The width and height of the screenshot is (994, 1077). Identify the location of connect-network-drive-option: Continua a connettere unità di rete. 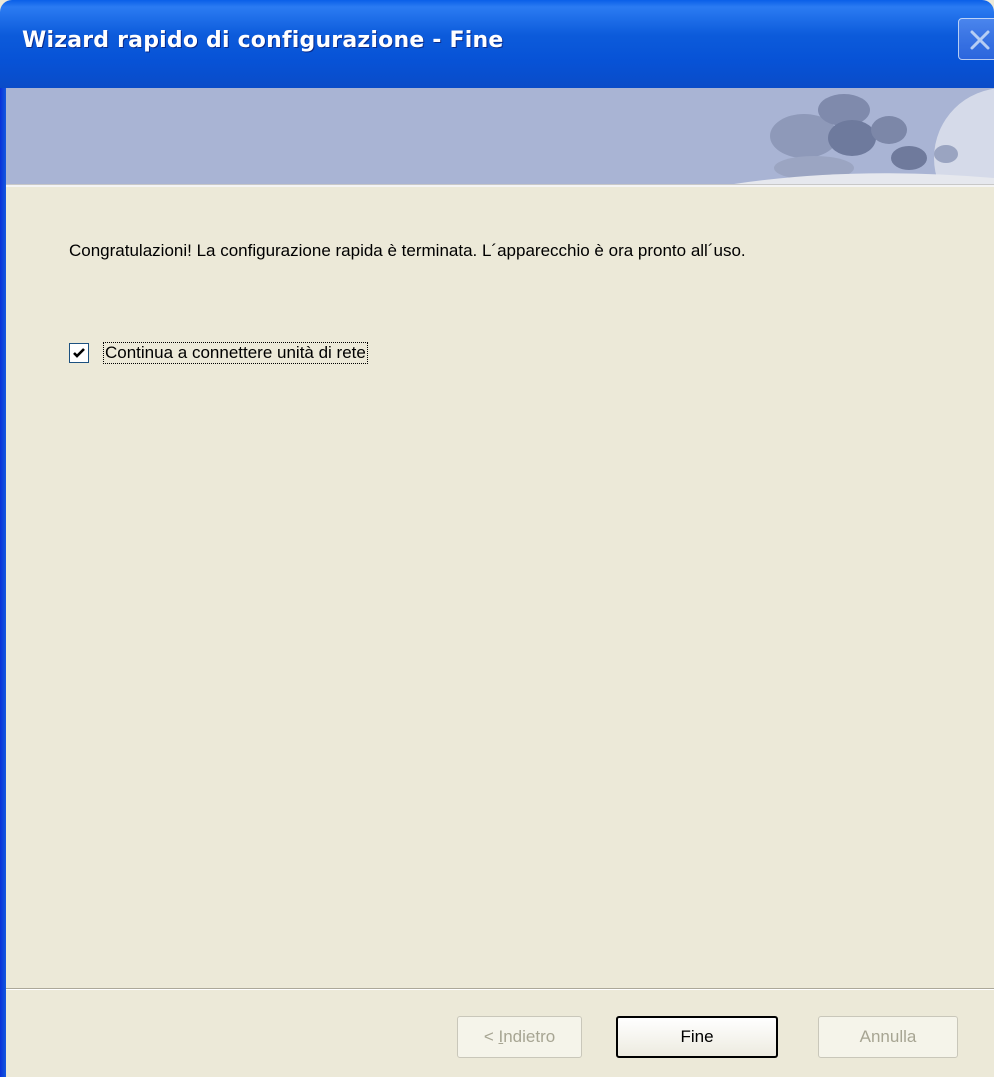
(218, 353).